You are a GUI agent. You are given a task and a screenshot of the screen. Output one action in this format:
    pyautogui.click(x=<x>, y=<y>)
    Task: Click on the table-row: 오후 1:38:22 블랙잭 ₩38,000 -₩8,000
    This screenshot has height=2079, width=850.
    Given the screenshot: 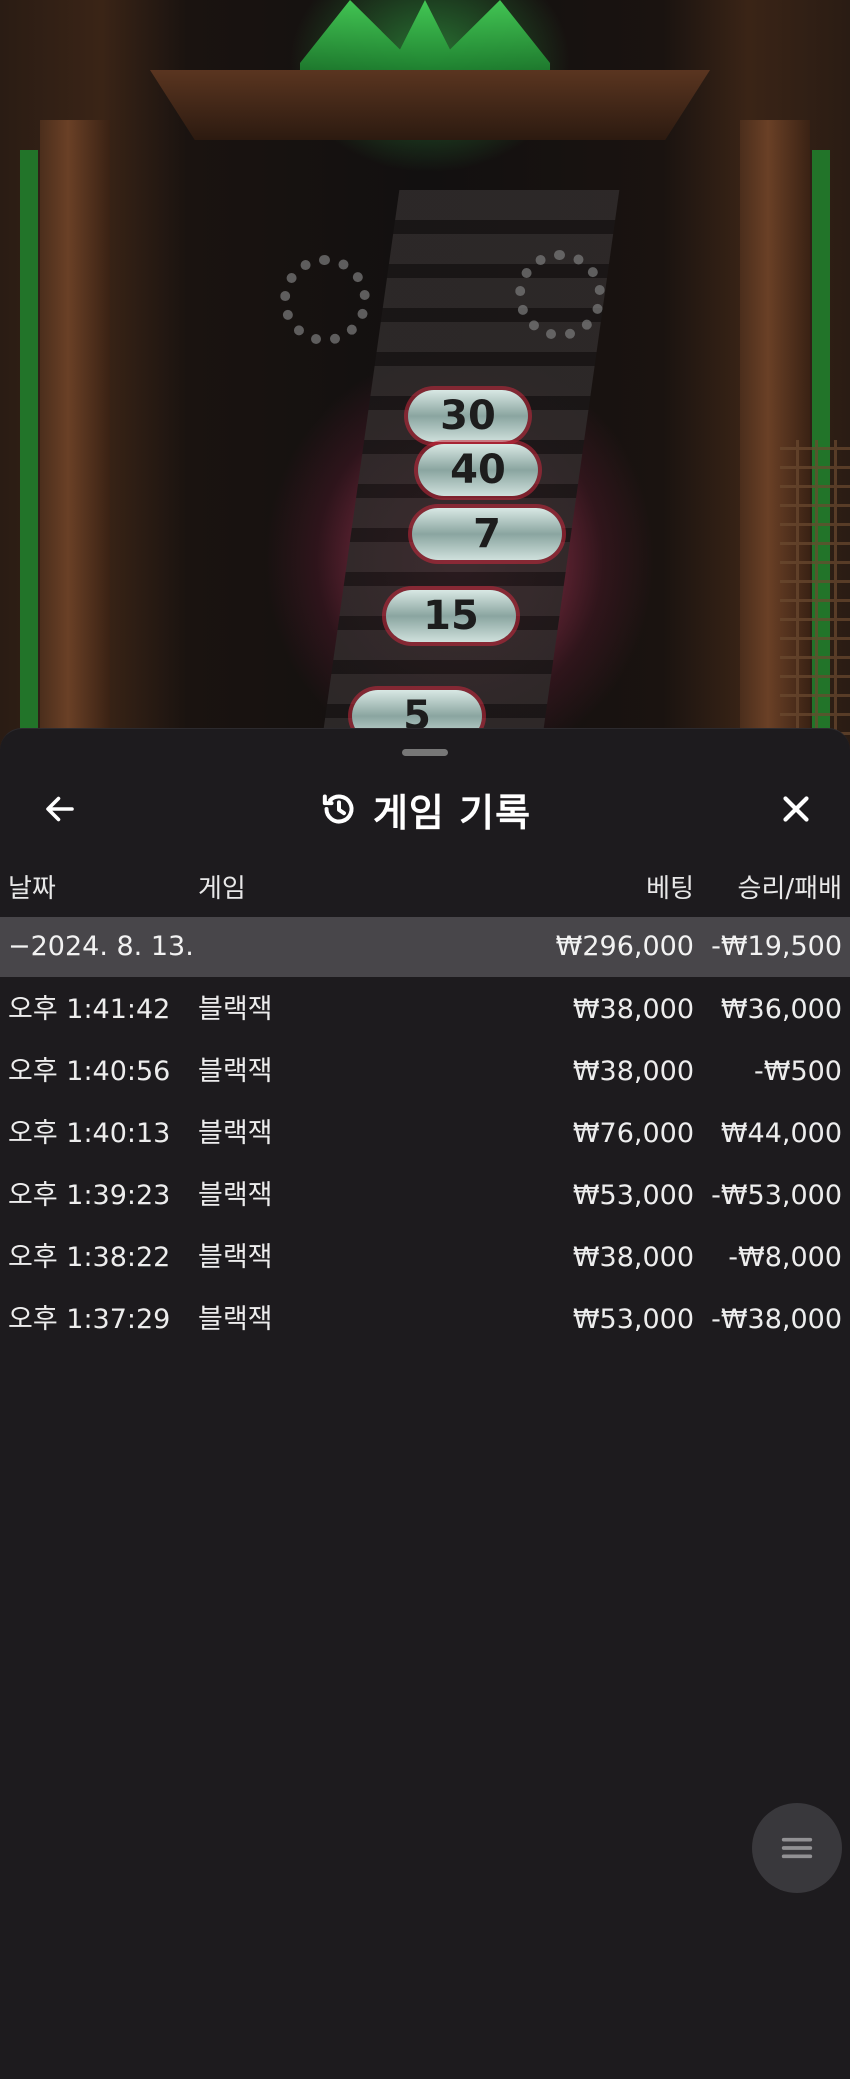 What is the action you would take?
    pyautogui.click(x=425, y=1258)
    